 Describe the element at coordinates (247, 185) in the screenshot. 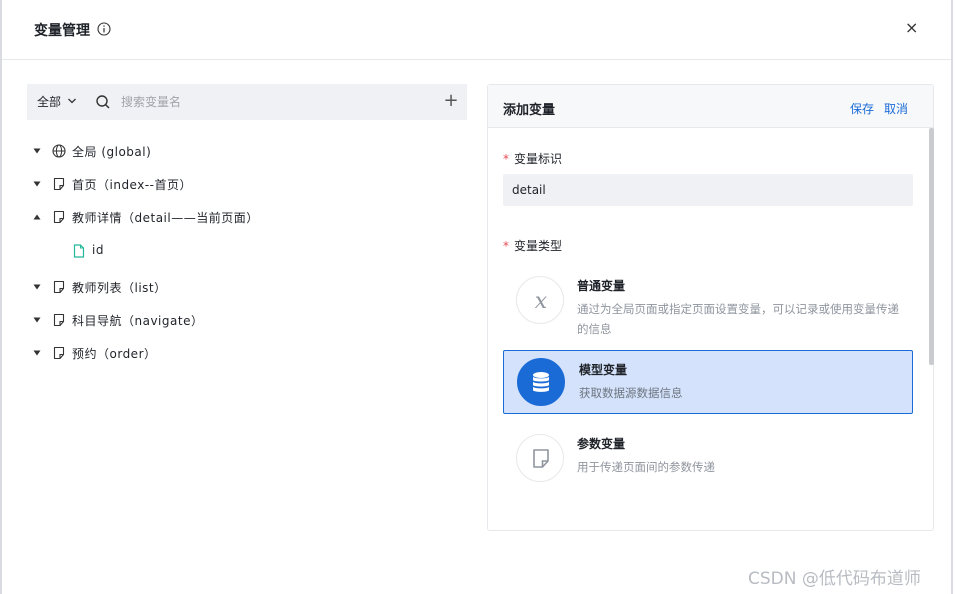

I see `tree-node-index: 首页（index--首页）` at that location.